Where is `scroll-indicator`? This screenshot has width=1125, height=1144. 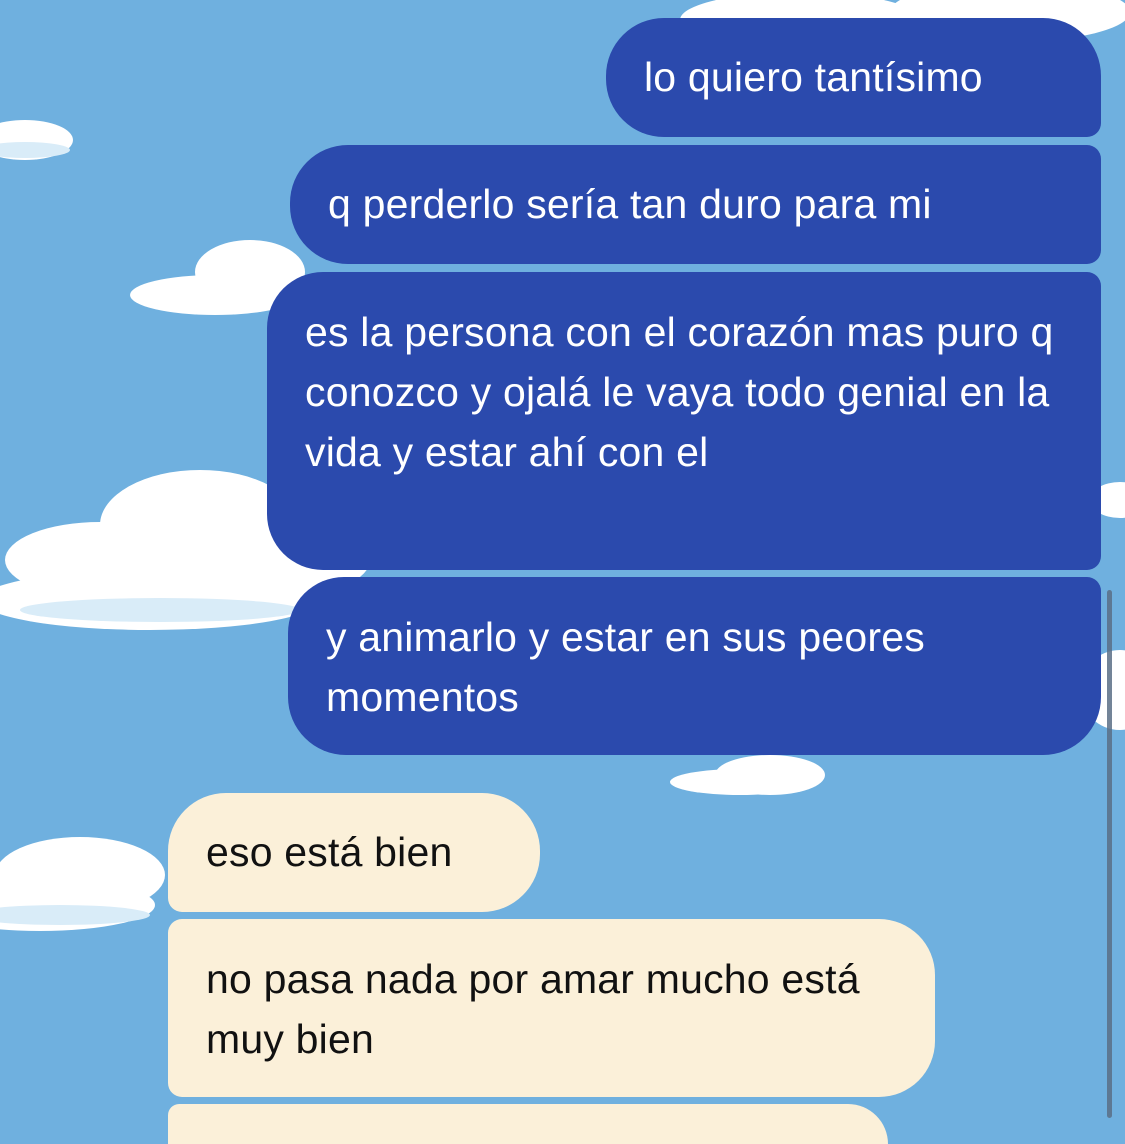
scroll-indicator is located at coordinates (1109, 854).